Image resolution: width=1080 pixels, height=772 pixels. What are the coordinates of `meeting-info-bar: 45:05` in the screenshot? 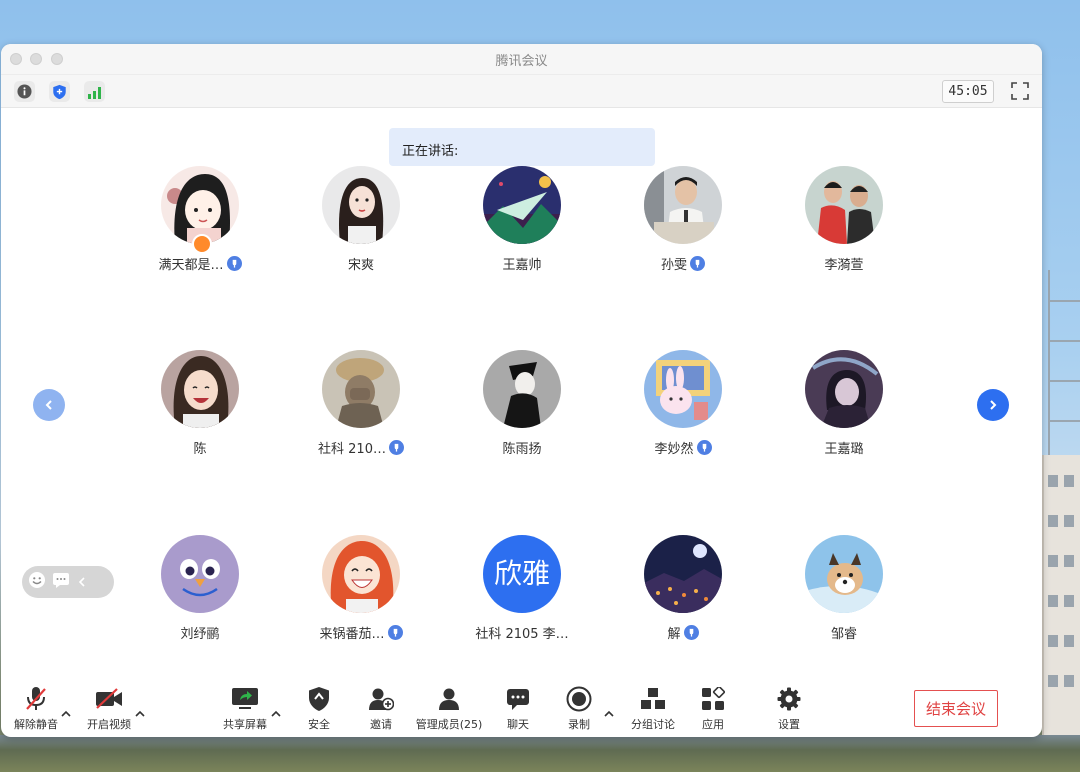 It's located at (521, 91).